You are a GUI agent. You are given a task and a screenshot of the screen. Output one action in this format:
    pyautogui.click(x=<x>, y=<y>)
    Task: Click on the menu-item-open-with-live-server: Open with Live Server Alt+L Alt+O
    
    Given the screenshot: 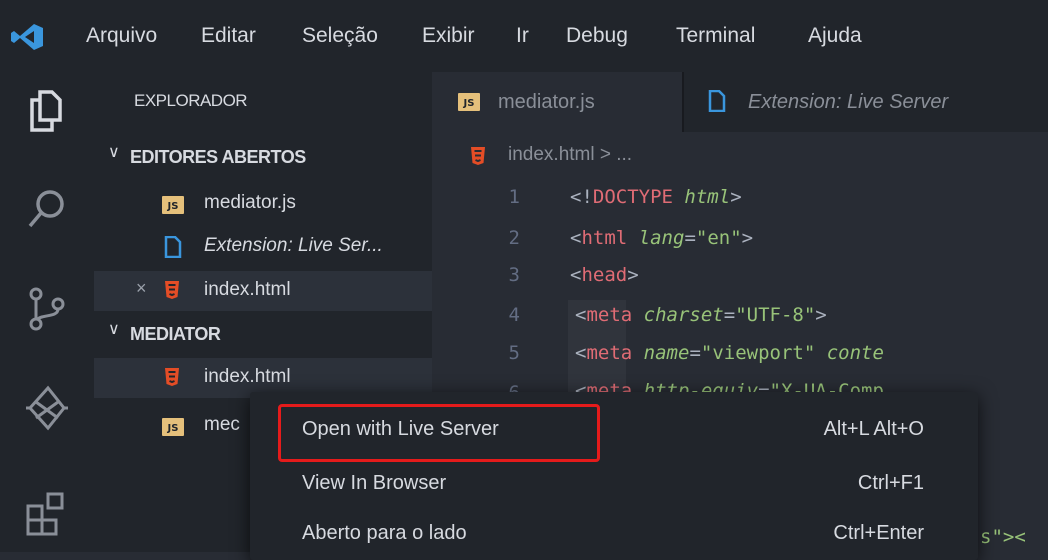 What is the action you would take?
    pyautogui.click(x=614, y=432)
    